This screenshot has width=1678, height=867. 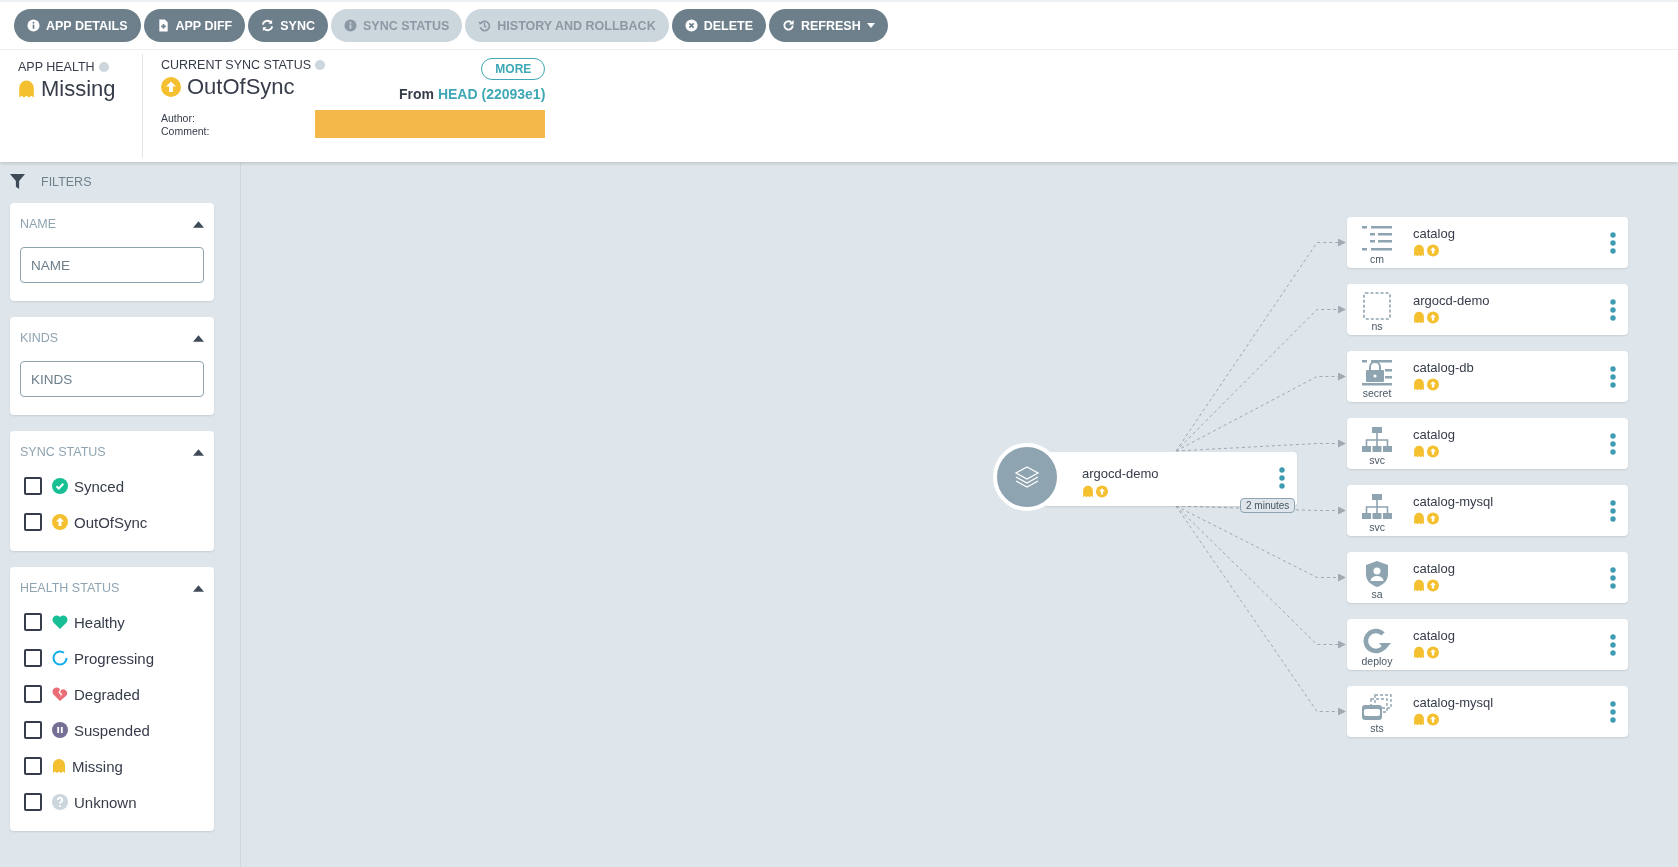 What do you see at coordinates (241, 87) in the screenshot?
I see `sync-status-value: OutOfSync` at bounding box center [241, 87].